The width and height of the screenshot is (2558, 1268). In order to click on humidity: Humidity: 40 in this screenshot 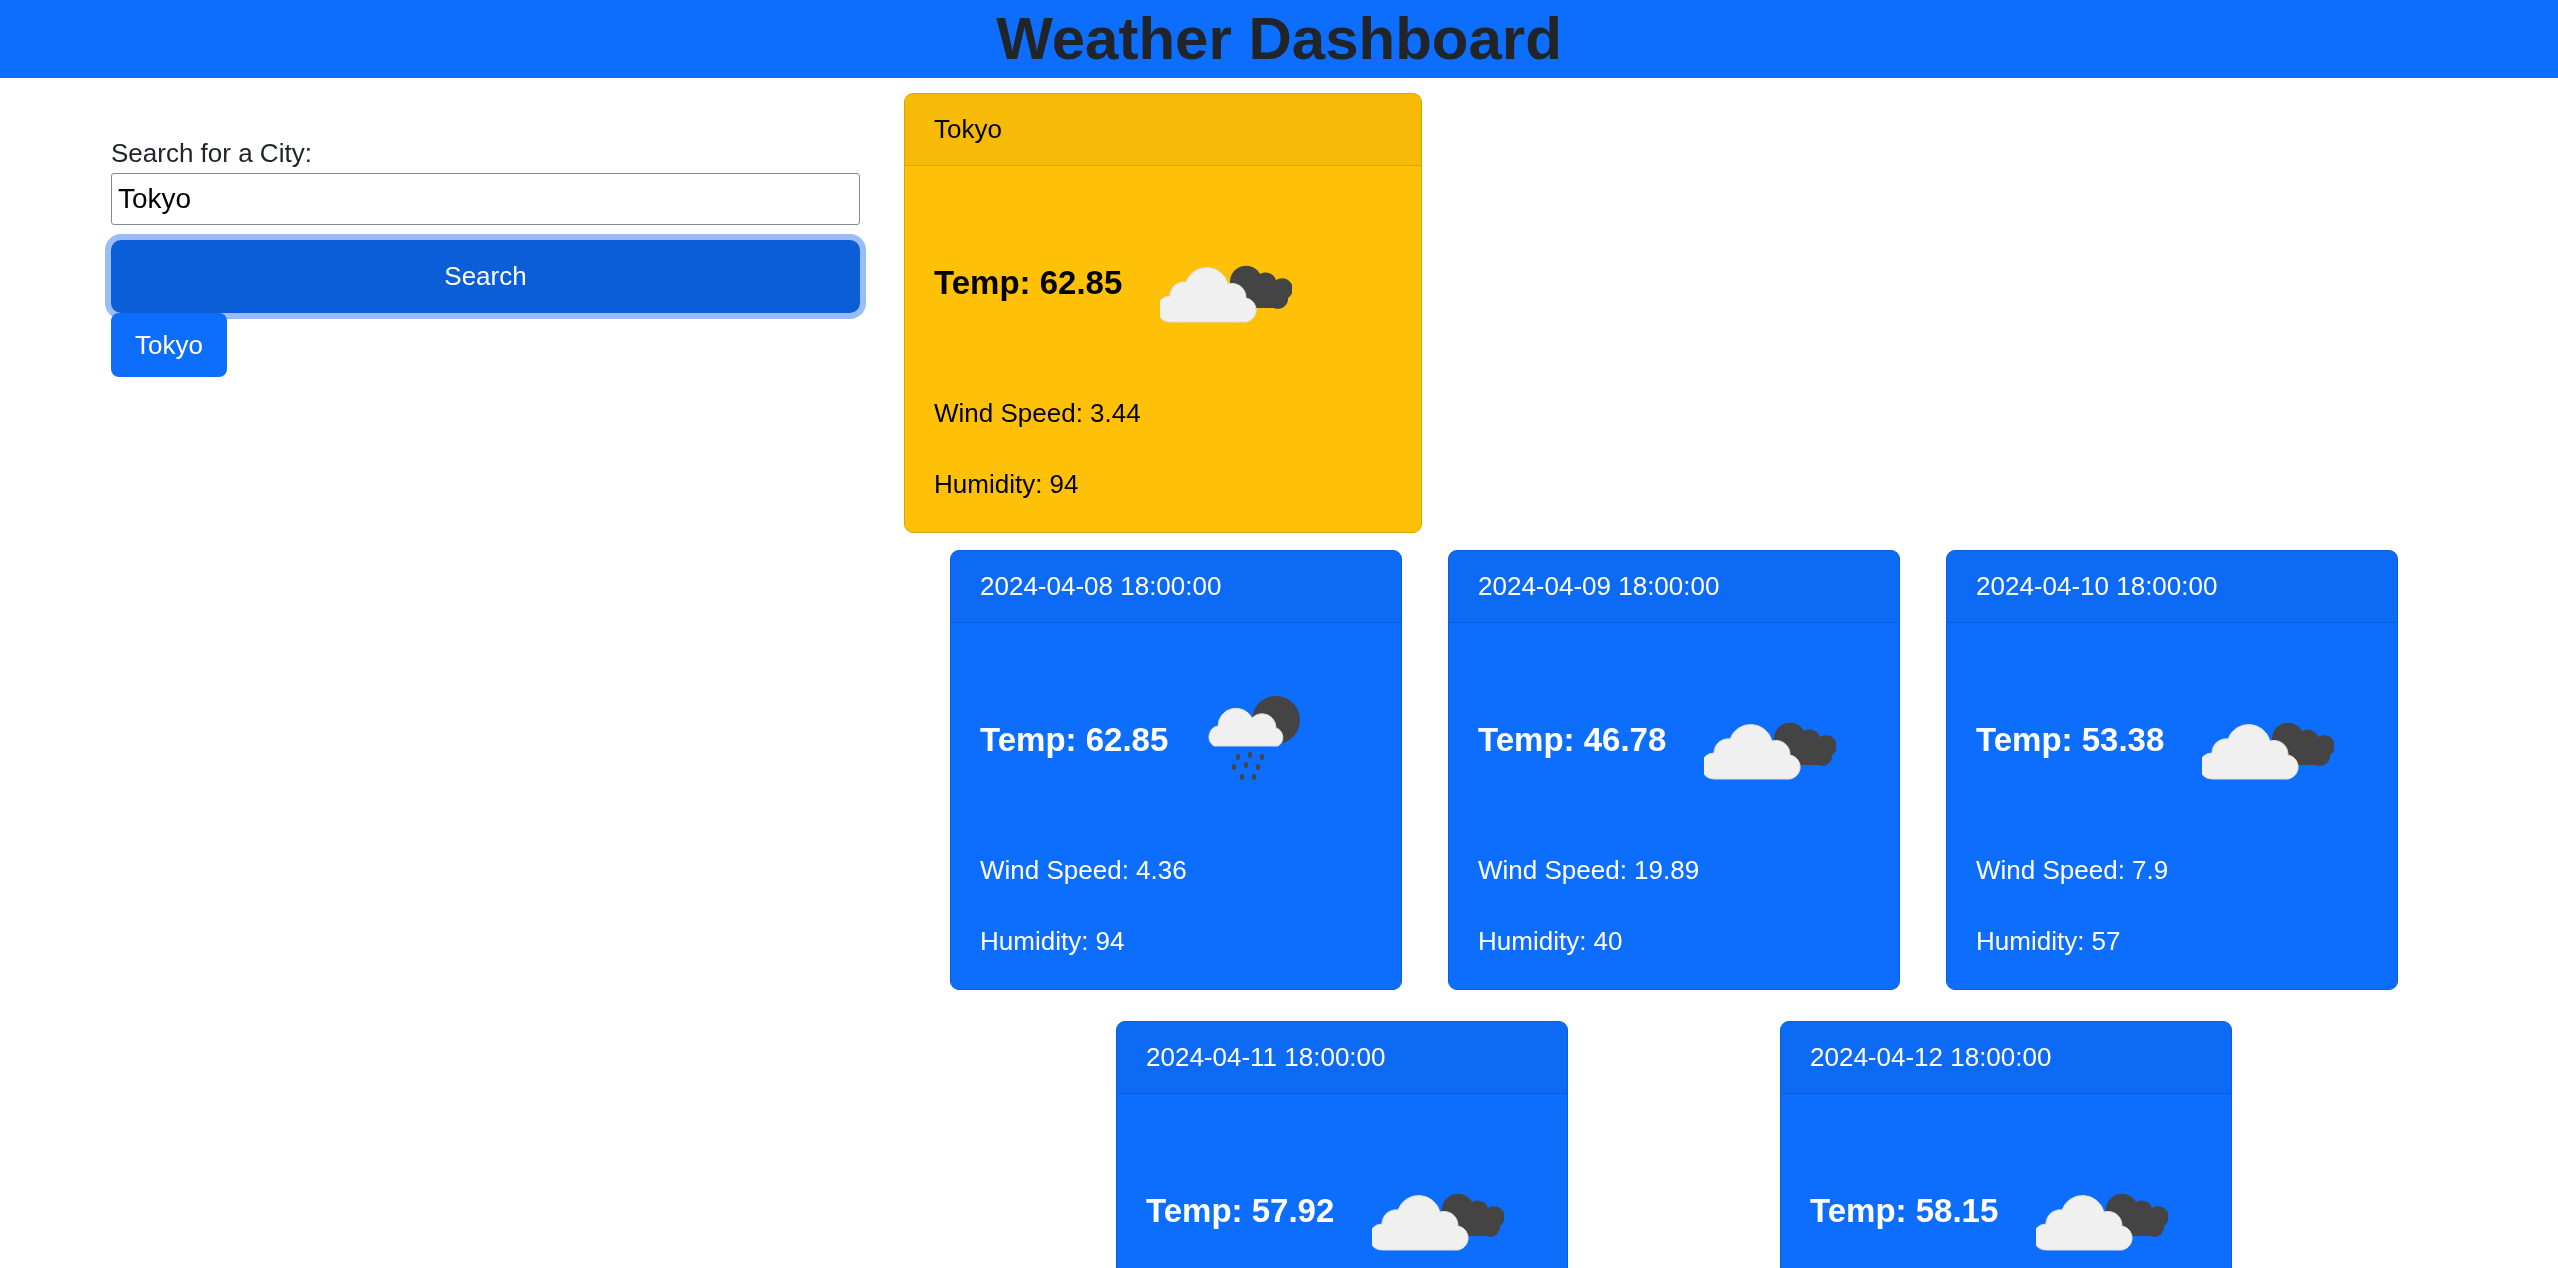, I will do `click(1551, 941)`.